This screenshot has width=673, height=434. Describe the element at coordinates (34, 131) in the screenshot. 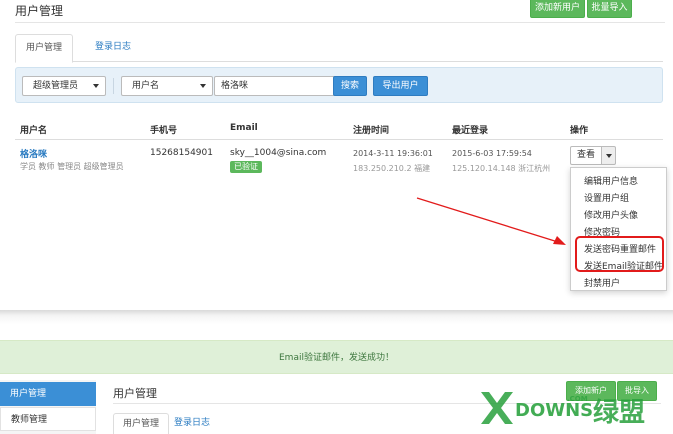

I see `column-header-username: 用户名` at that location.